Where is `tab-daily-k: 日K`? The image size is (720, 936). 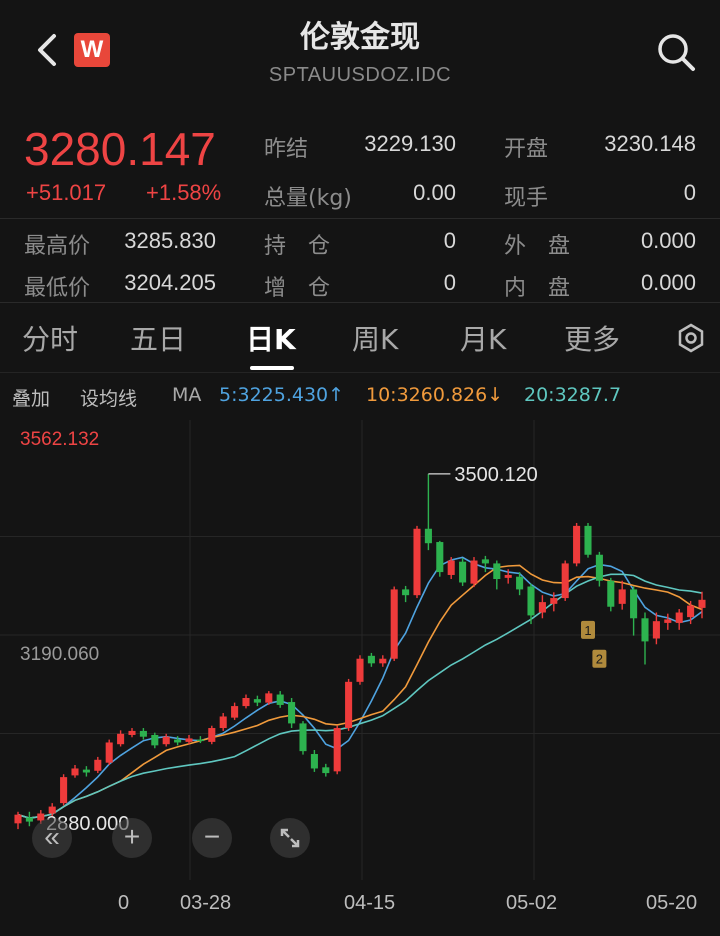
tab-daily-k: 日K is located at coordinates (271, 338).